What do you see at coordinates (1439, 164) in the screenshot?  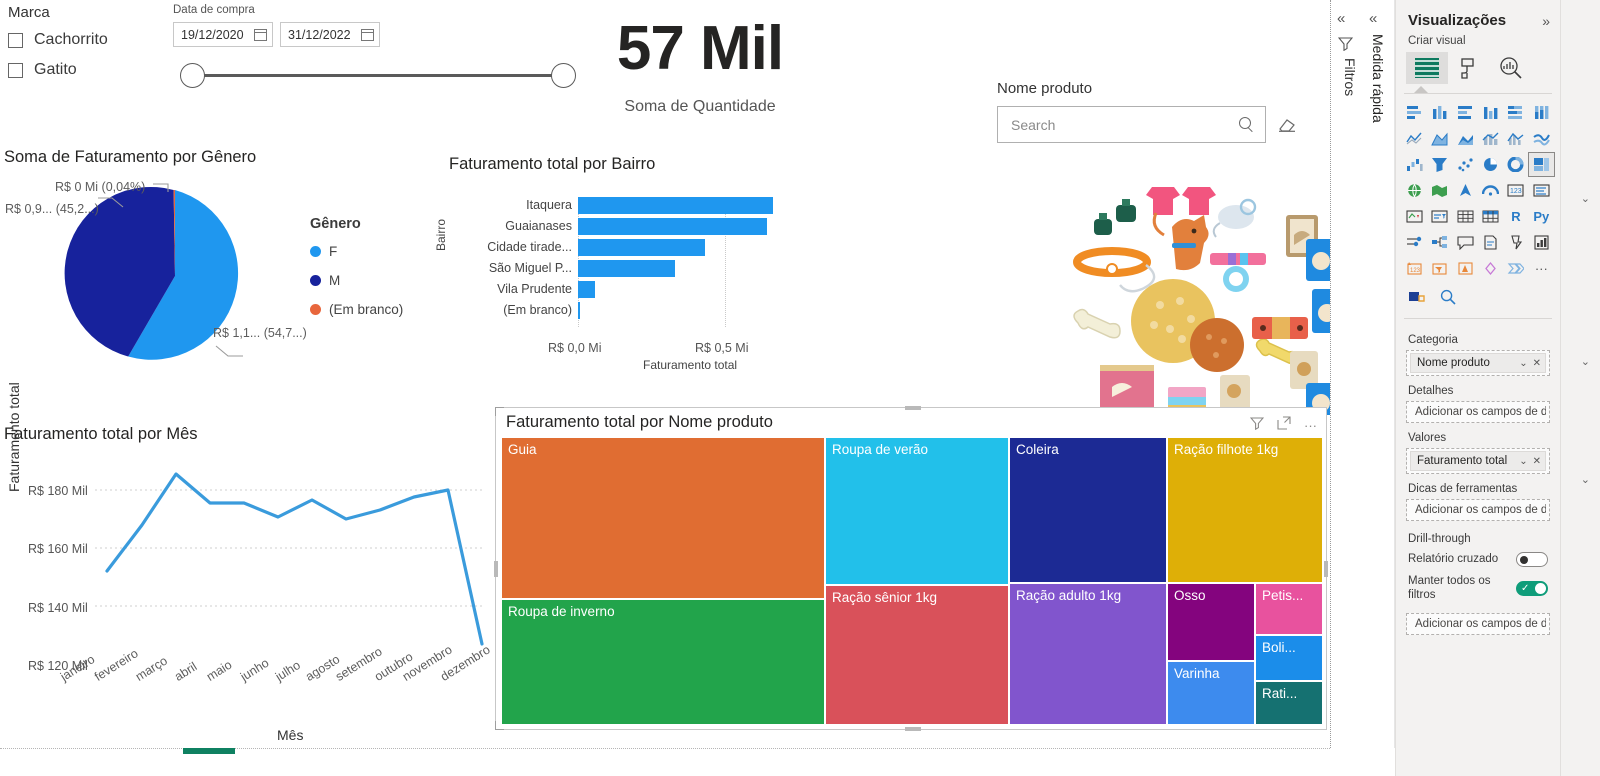 I see `funnel-chart-icon` at bounding box center [1439, 164].